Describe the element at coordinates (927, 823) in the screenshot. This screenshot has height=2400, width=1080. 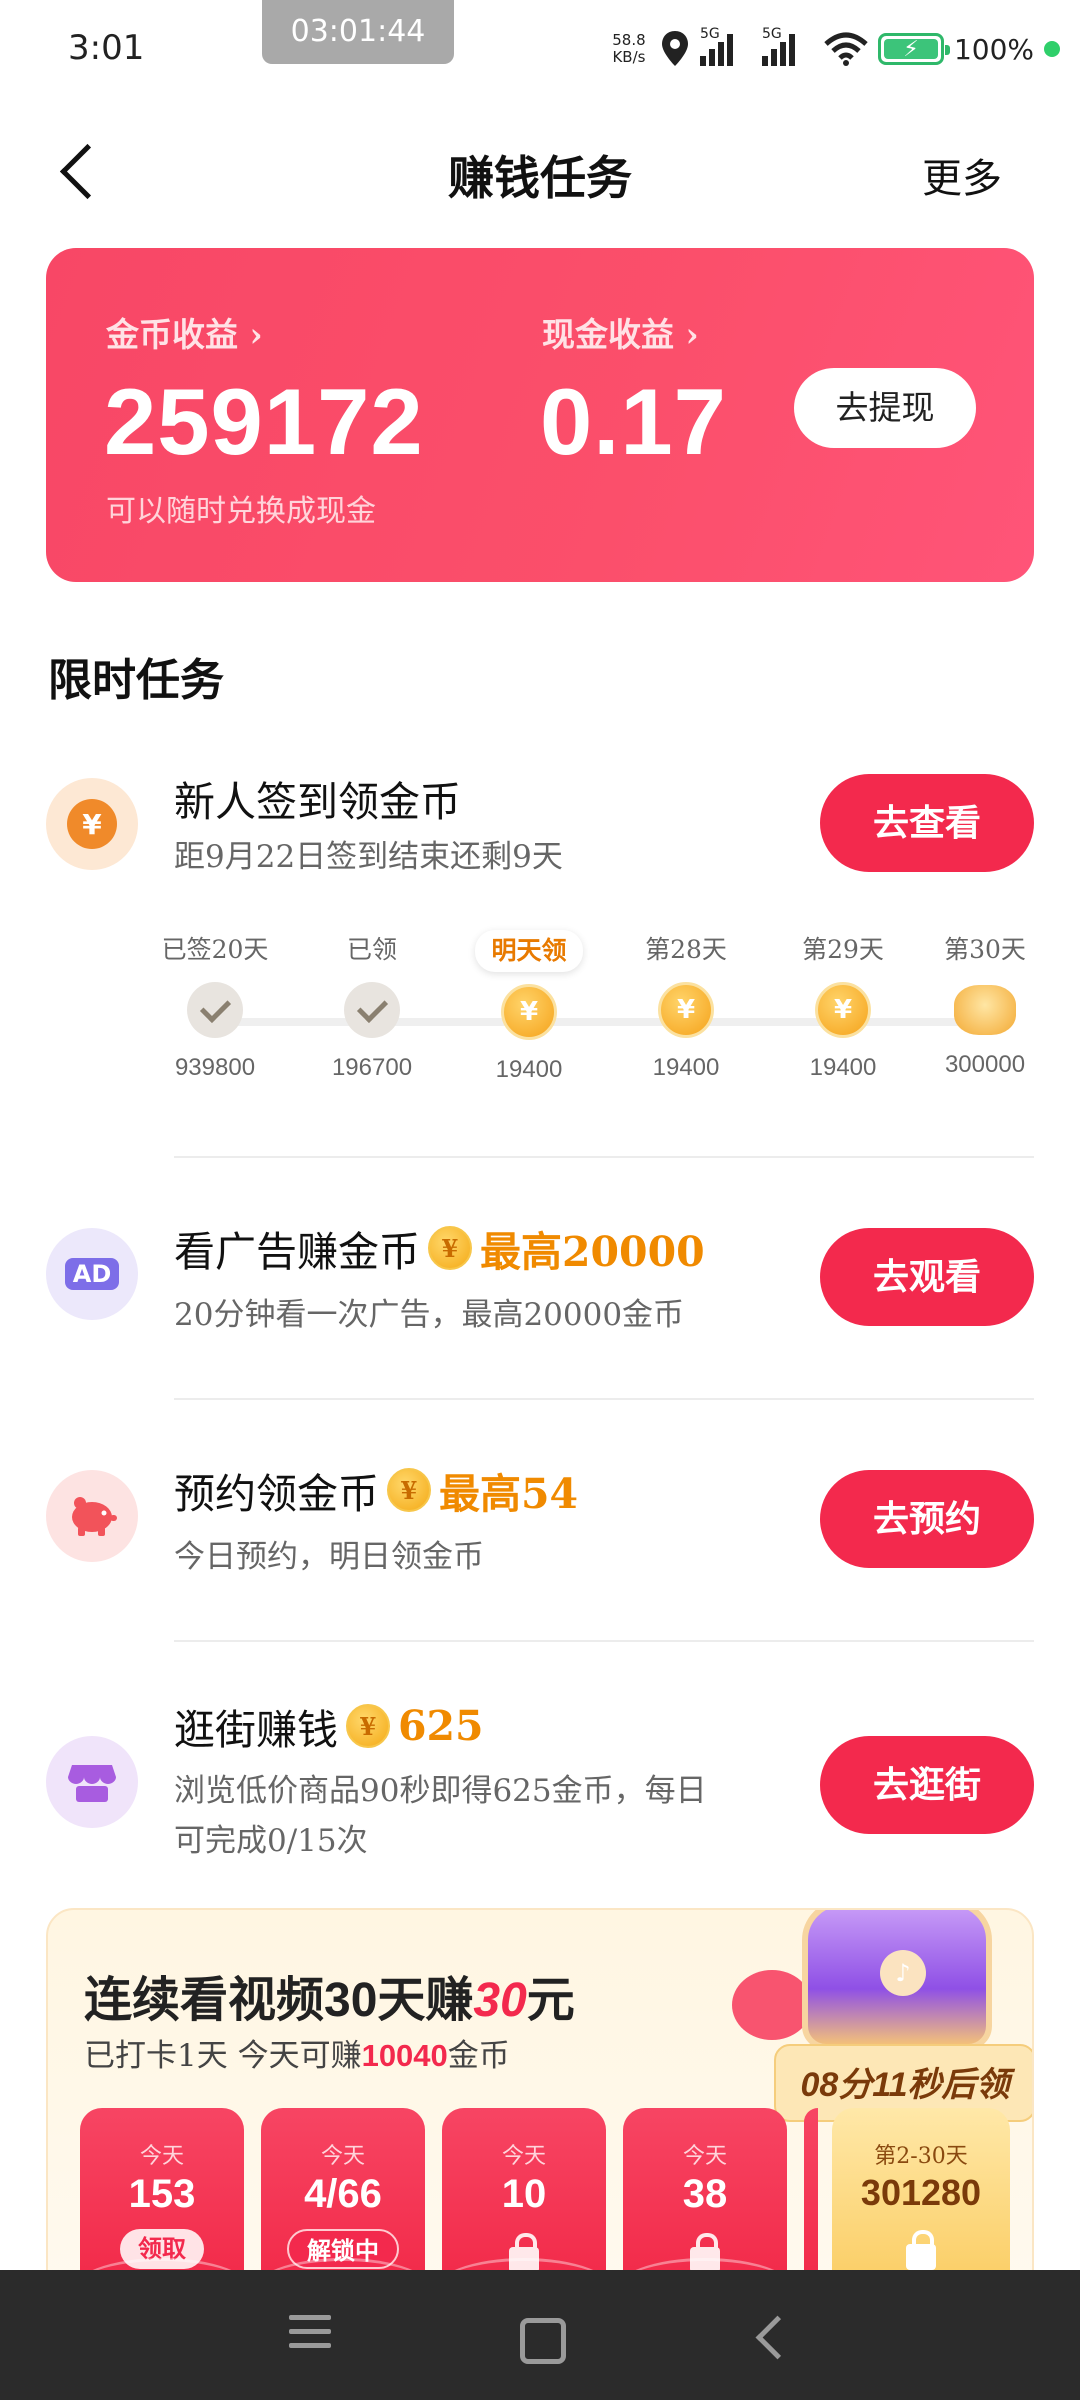
I see `view-checkin-button: 去查看` at that location.